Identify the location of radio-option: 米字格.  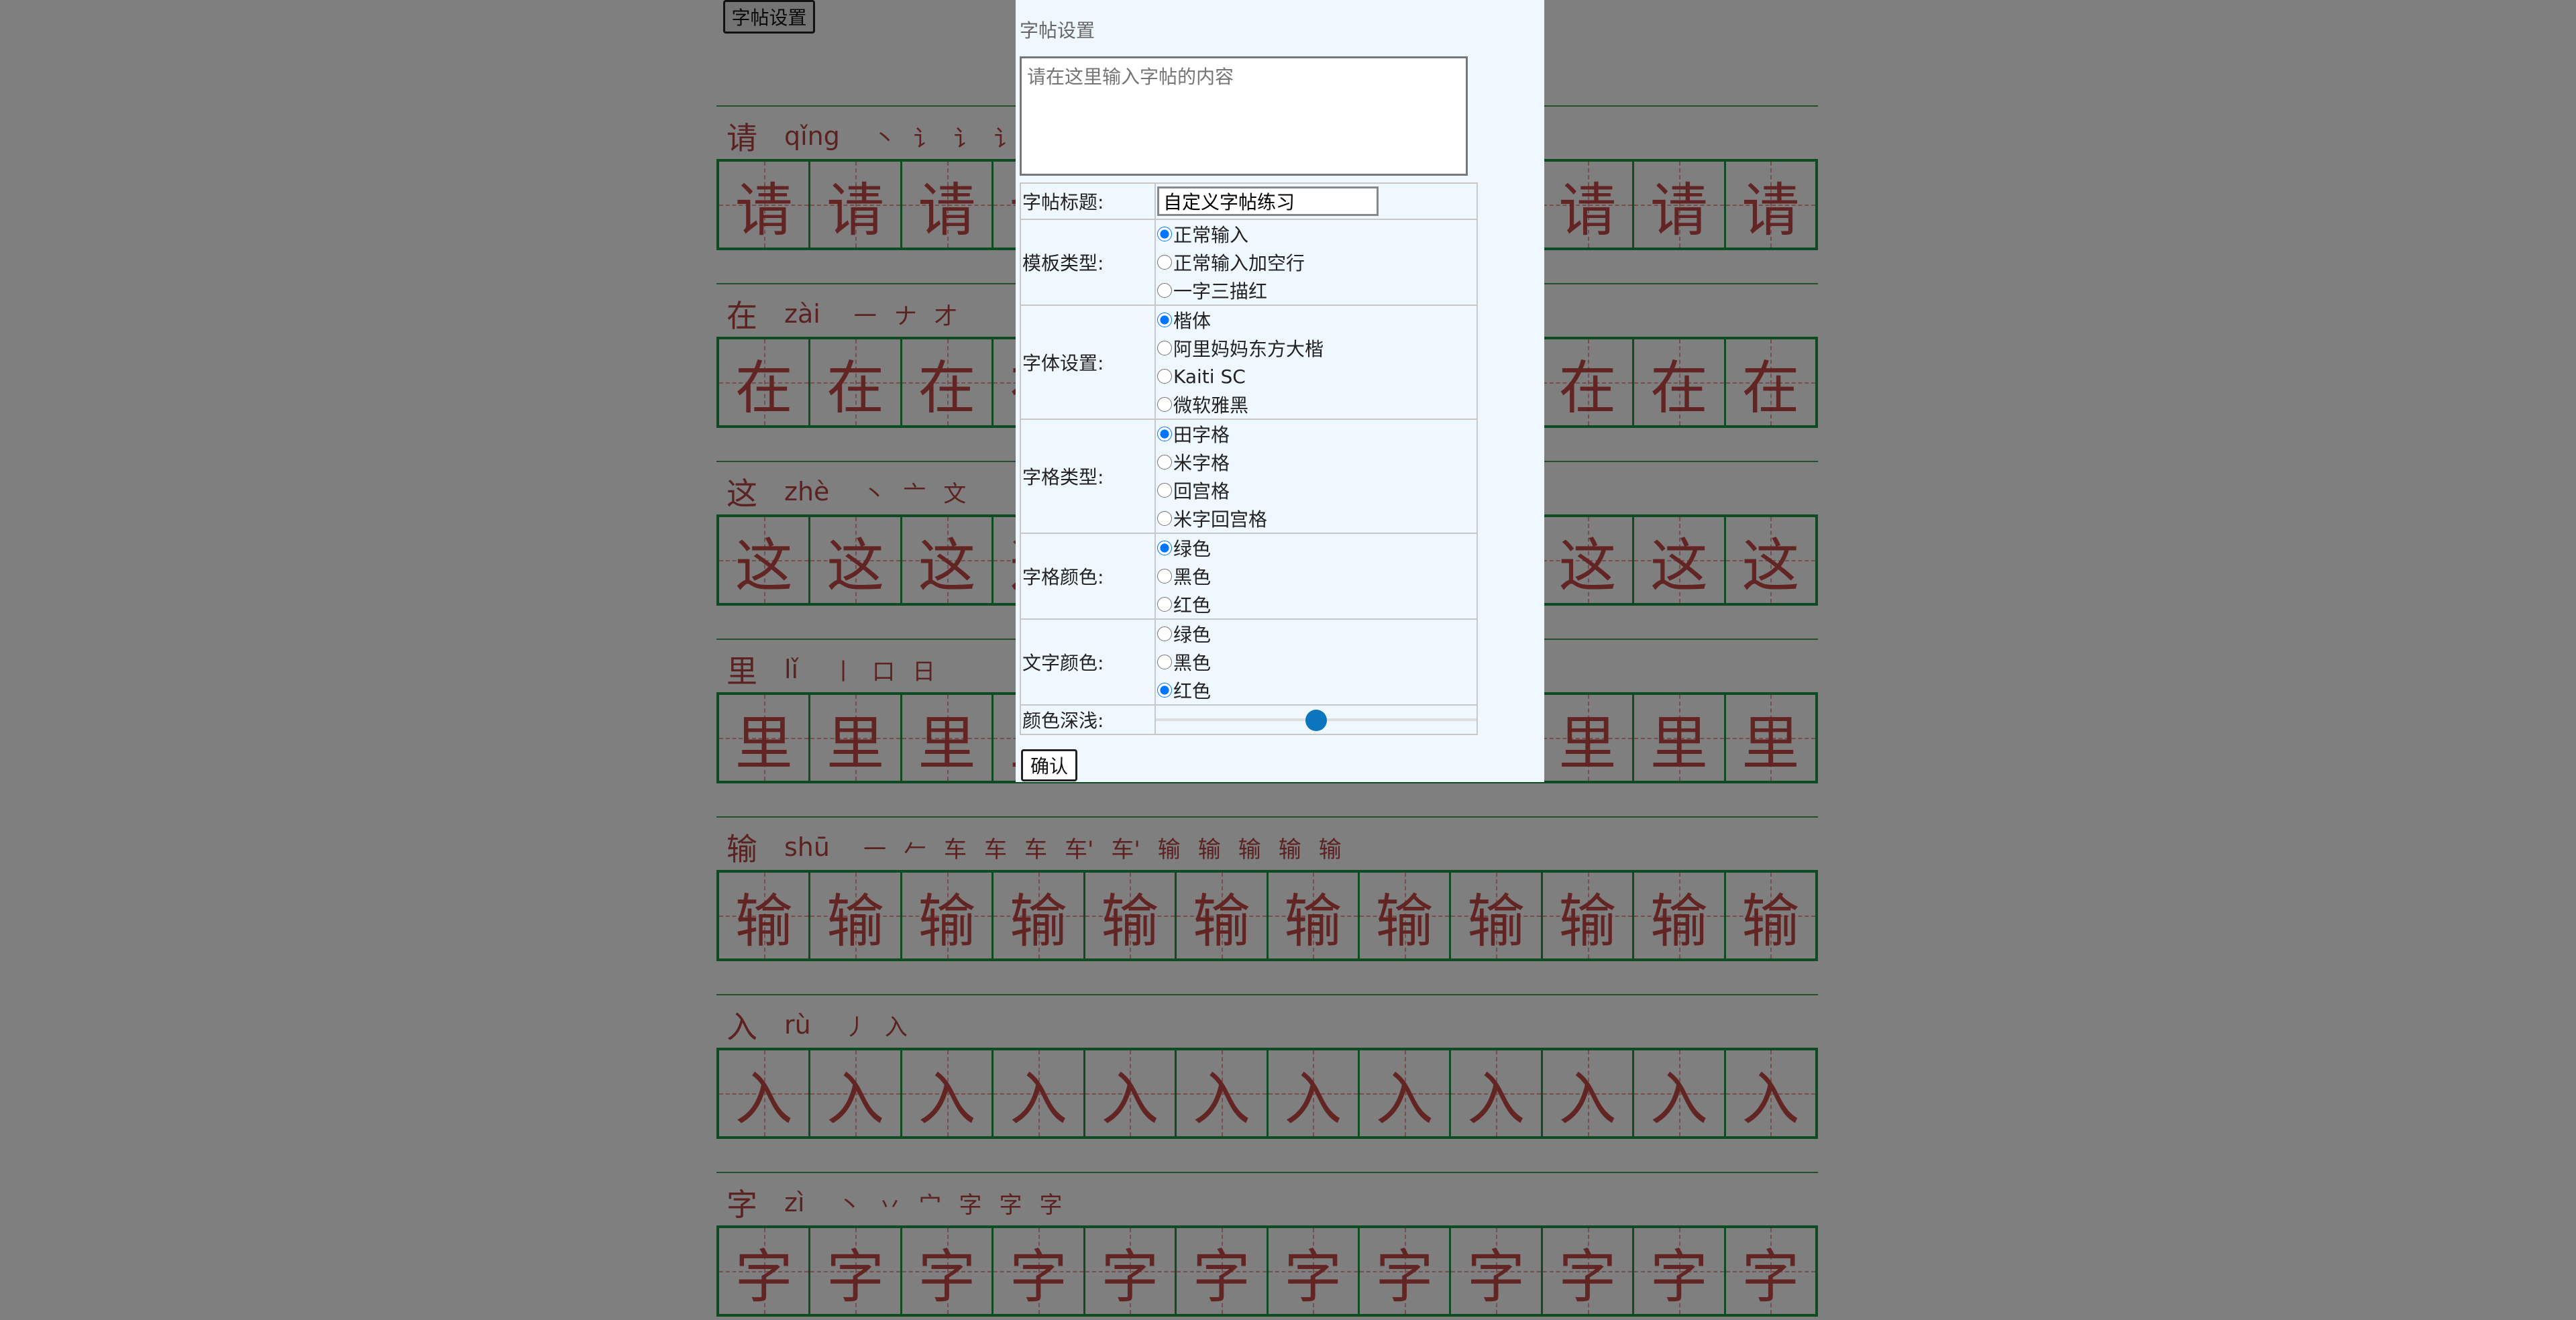
(1316, 462).